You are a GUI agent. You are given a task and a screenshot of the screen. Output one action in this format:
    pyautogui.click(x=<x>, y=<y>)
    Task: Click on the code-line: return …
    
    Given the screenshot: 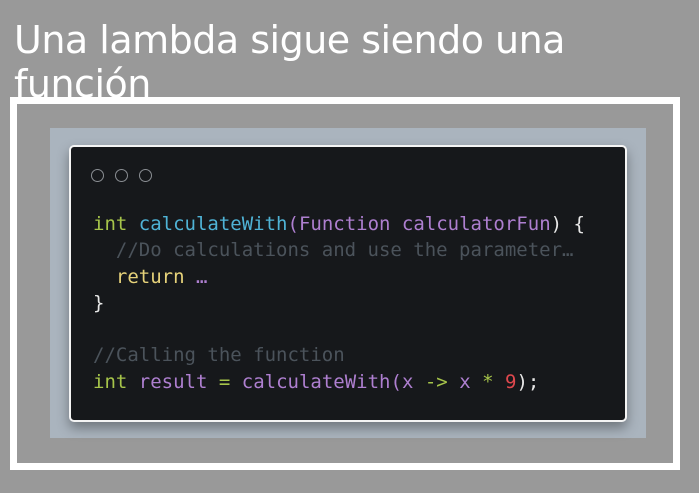 What is the action you would take?
    pyautogui.click(x=161, y=276)
    